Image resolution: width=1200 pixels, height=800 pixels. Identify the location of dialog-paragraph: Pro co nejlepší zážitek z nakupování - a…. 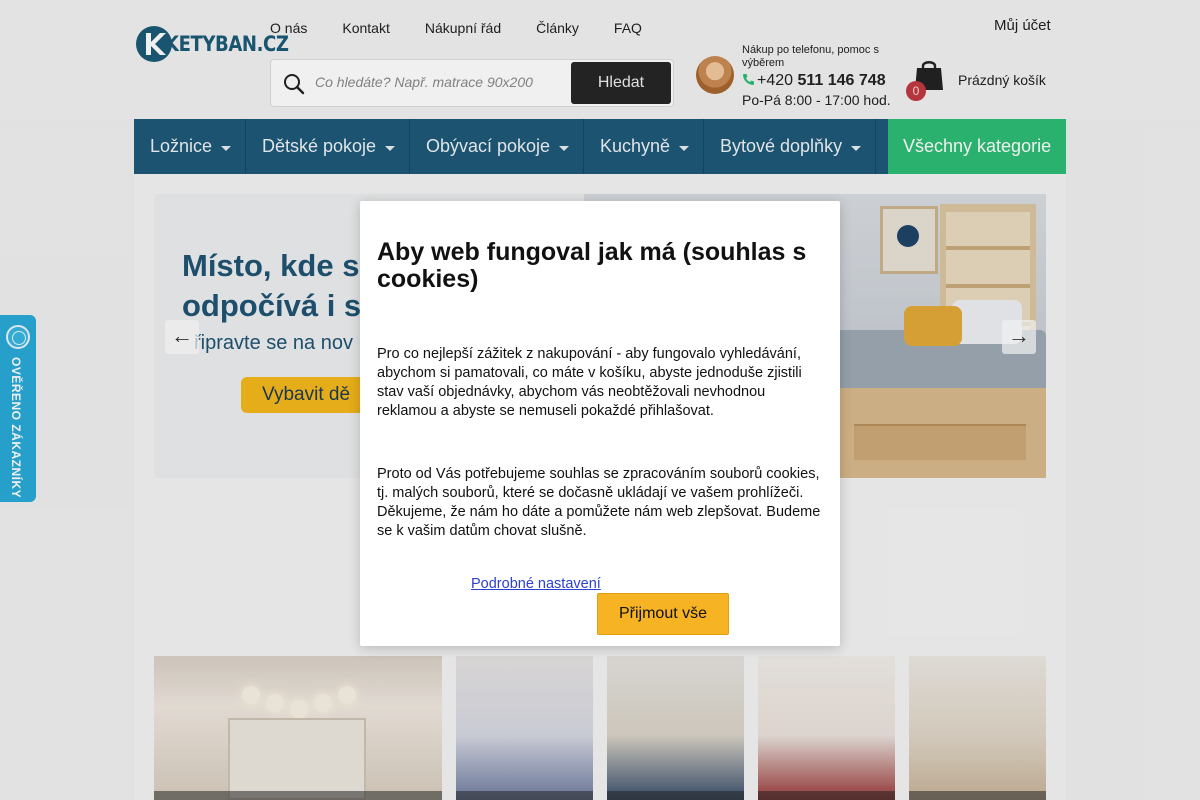
(589, 382).